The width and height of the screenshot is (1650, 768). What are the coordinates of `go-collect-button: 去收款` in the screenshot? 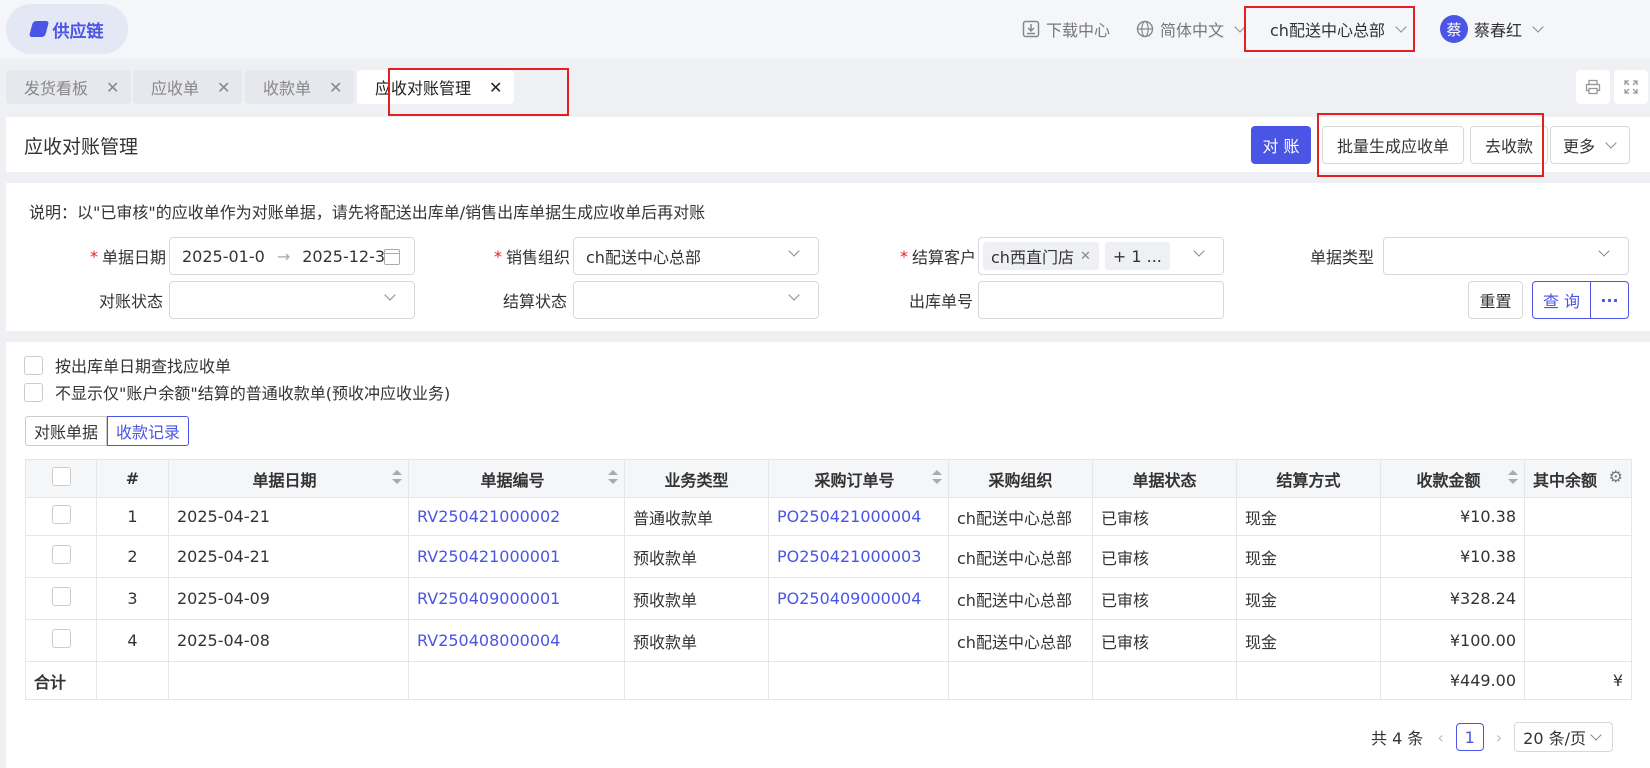 It's located at (1509, 145).